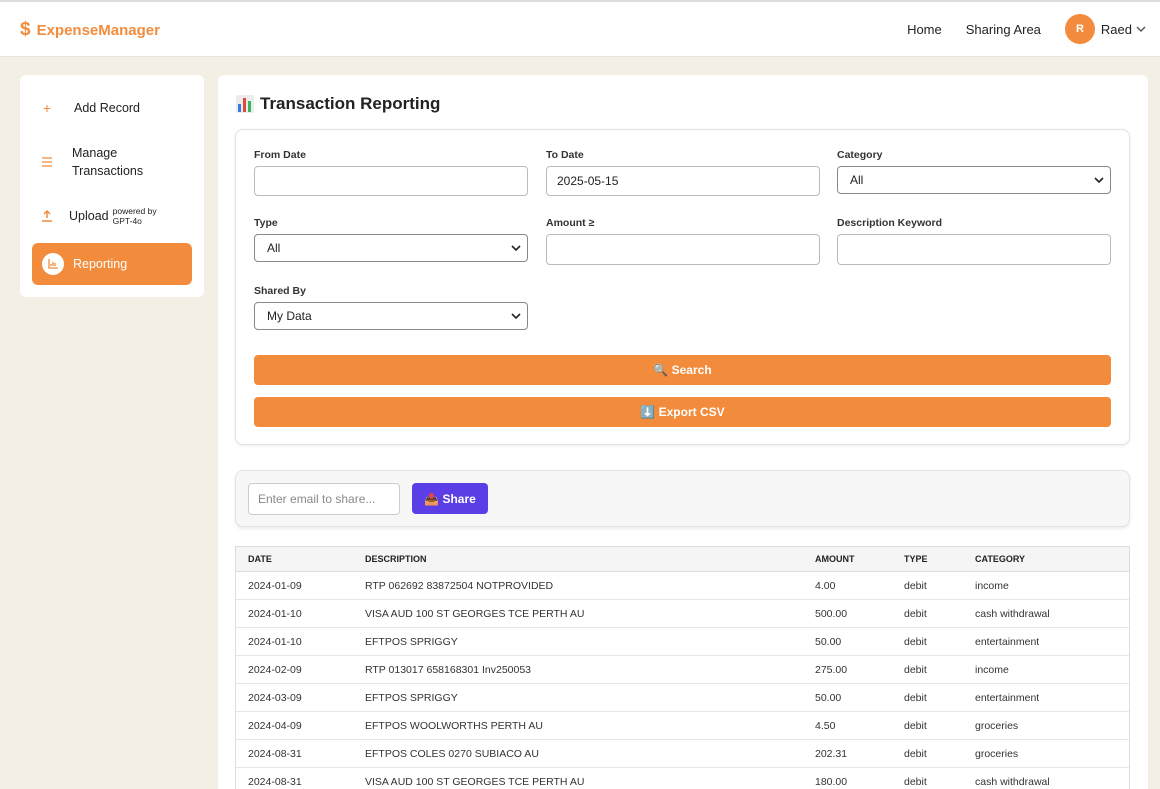 The image size is (1160, 789). What do you see at coordinates (391, 316) in the screenshot?
I see `shared-by-select: My Data` at bounding box center [391, 316].